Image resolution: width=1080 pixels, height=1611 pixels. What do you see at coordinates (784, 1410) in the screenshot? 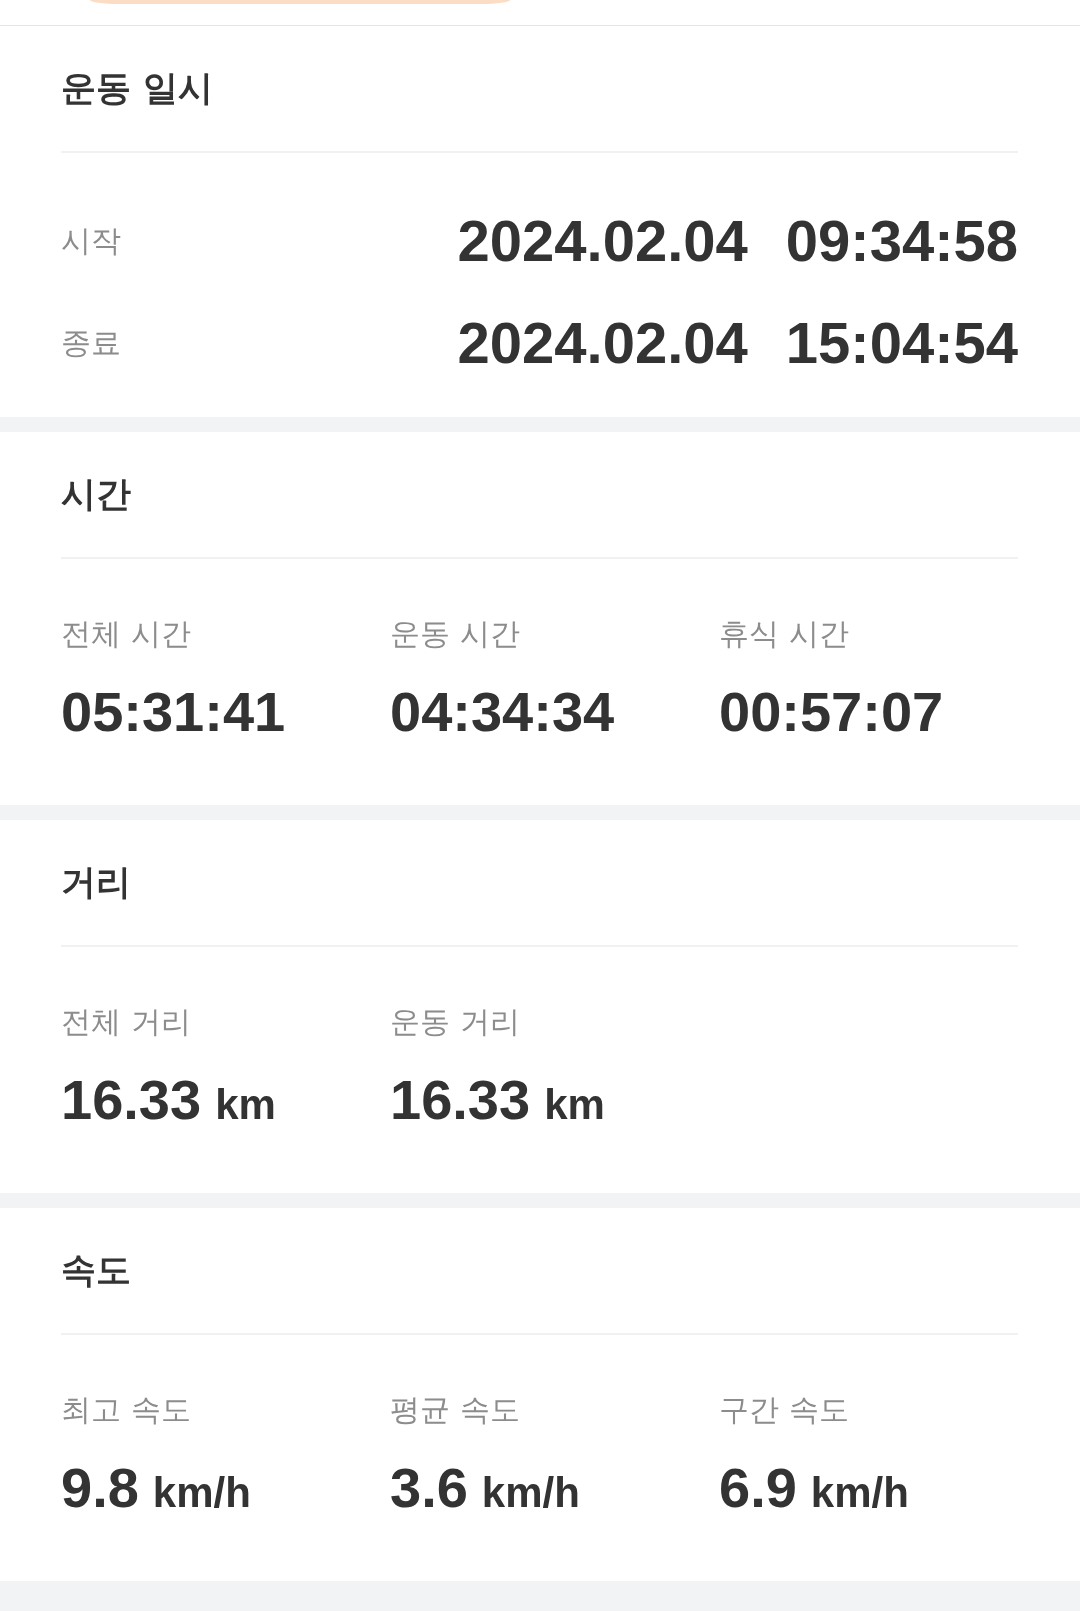
I see `stat-label: 구간 속도` at bounding box center [784, 1410].